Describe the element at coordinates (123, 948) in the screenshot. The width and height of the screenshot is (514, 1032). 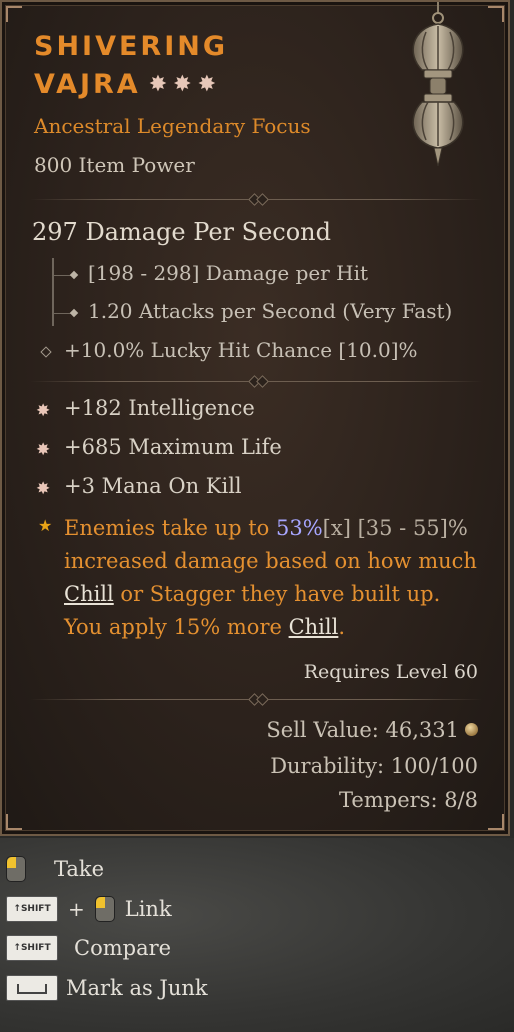
I see `compare-label: Compare` at that location.